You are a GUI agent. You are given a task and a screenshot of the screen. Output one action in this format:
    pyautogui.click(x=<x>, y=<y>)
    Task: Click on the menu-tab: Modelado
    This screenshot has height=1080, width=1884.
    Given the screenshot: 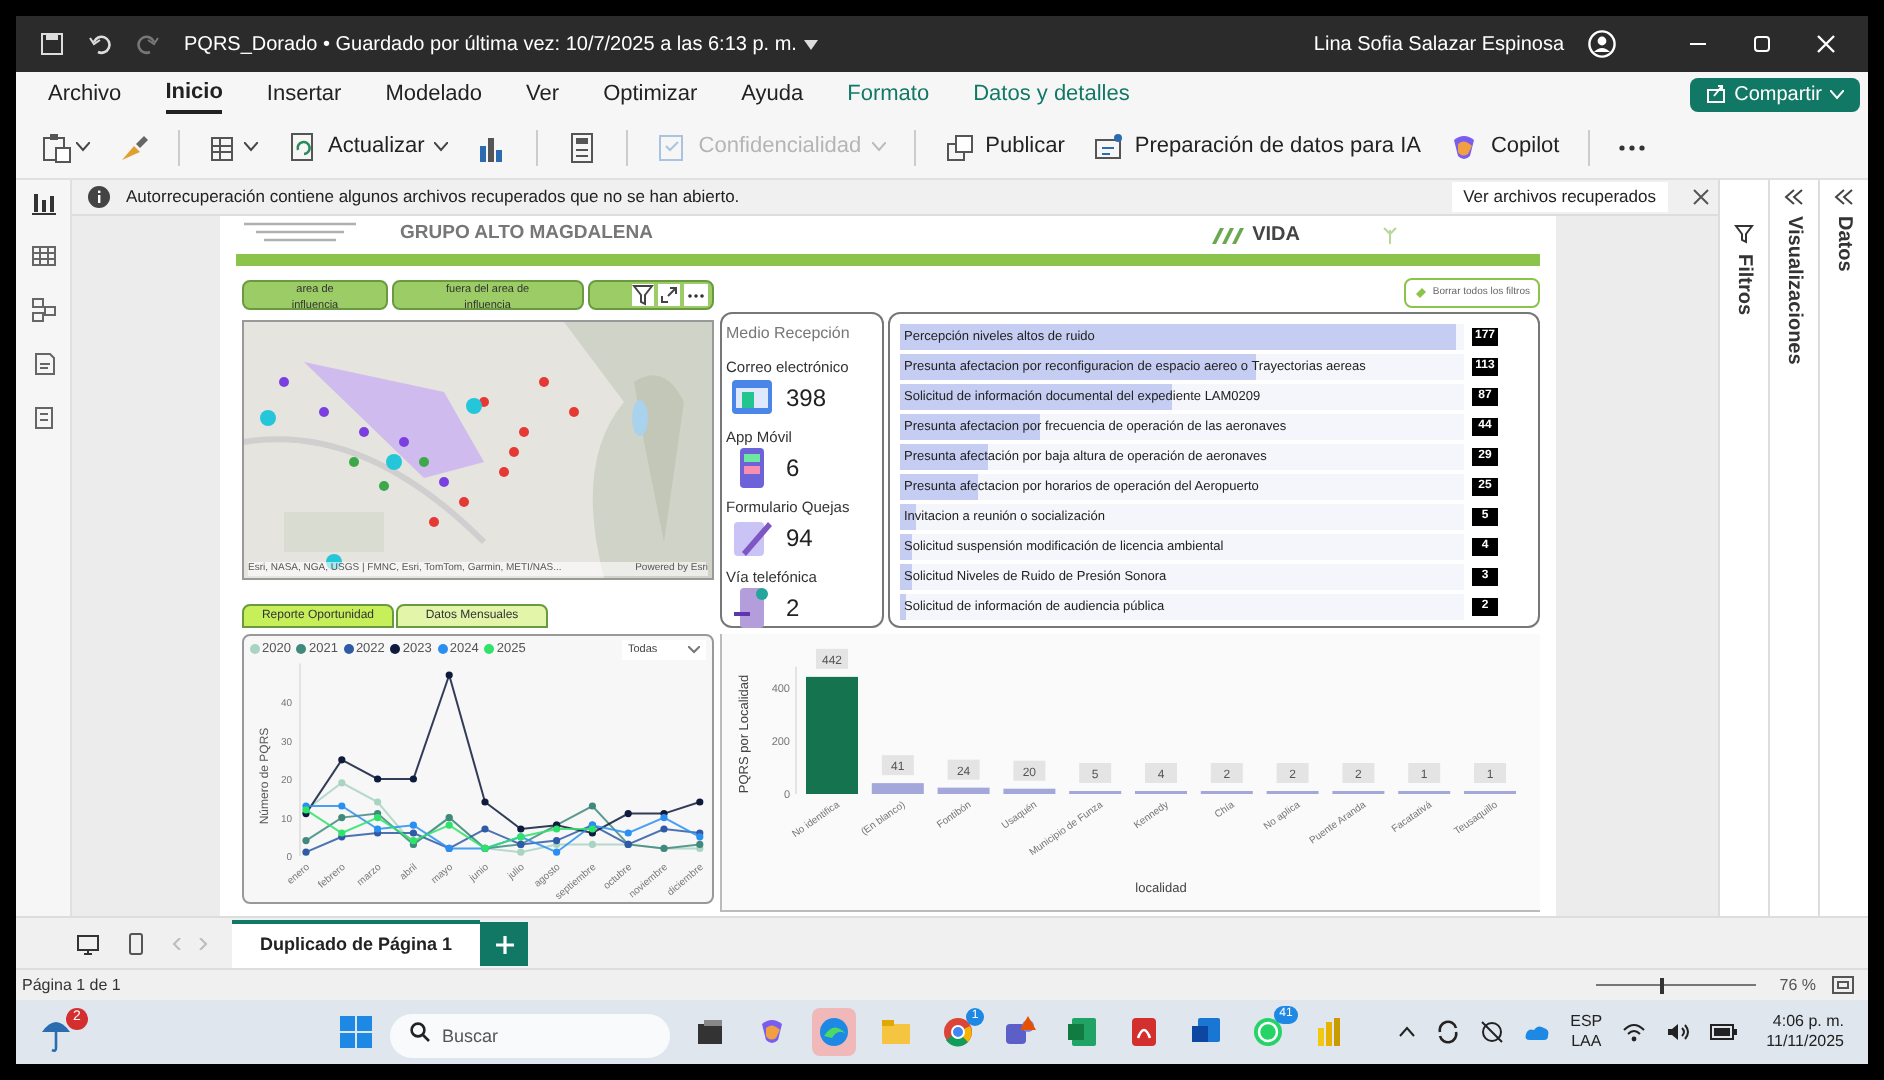 What is the action you would take?
    pyautogui.click(x=434, y=94)
    